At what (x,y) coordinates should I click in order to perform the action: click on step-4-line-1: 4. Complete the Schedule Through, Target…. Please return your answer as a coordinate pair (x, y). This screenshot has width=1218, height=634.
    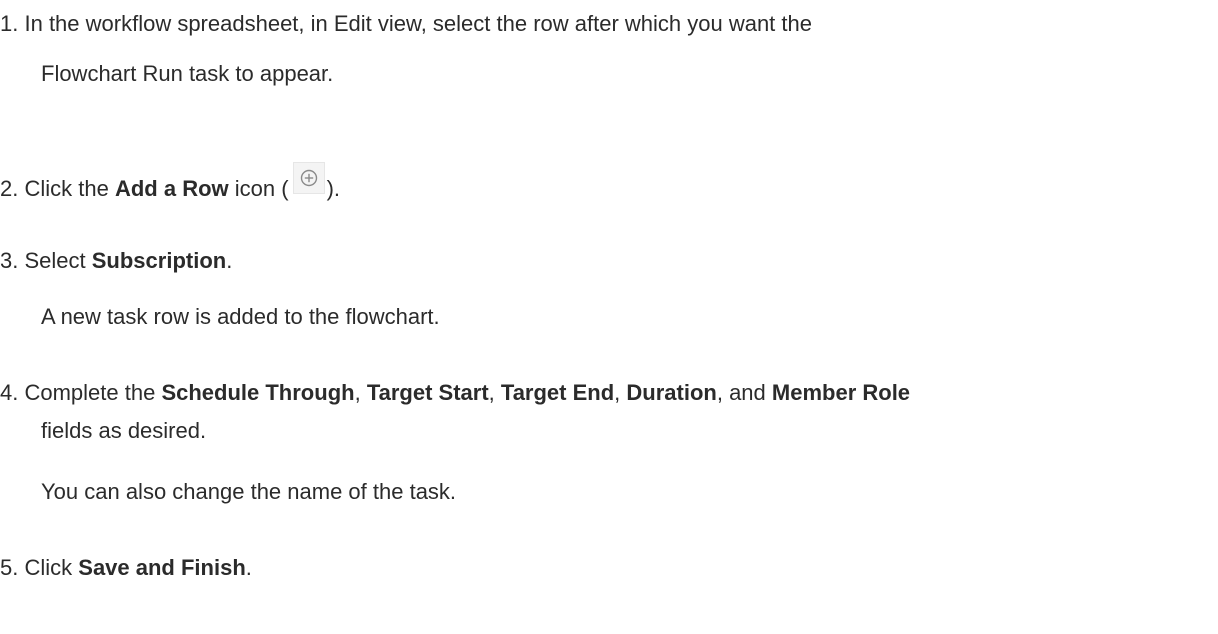
    Looking at the image, I should click on (455, 393).